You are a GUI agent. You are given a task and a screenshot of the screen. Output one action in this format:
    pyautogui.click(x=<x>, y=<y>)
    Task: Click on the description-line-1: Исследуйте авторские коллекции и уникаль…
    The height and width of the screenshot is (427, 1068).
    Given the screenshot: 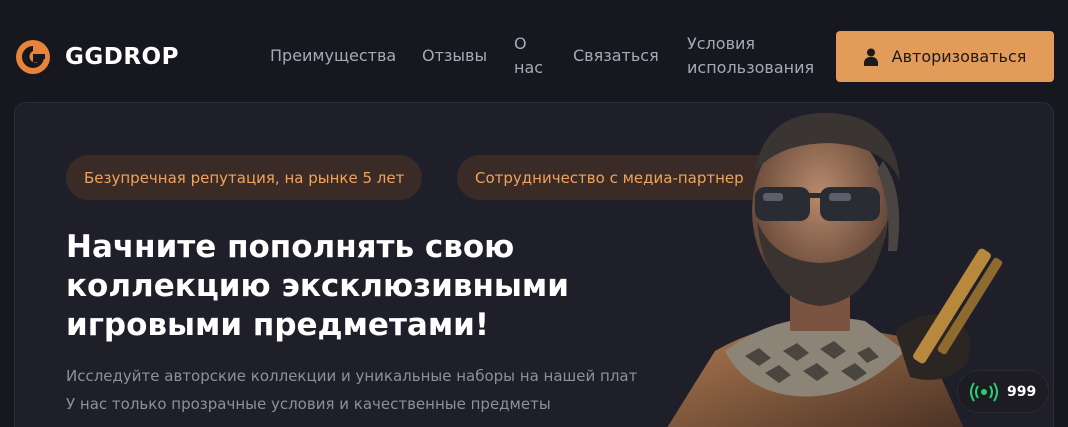 What is the action you would take?
    pyautogui.click(x=352, y=376)
    